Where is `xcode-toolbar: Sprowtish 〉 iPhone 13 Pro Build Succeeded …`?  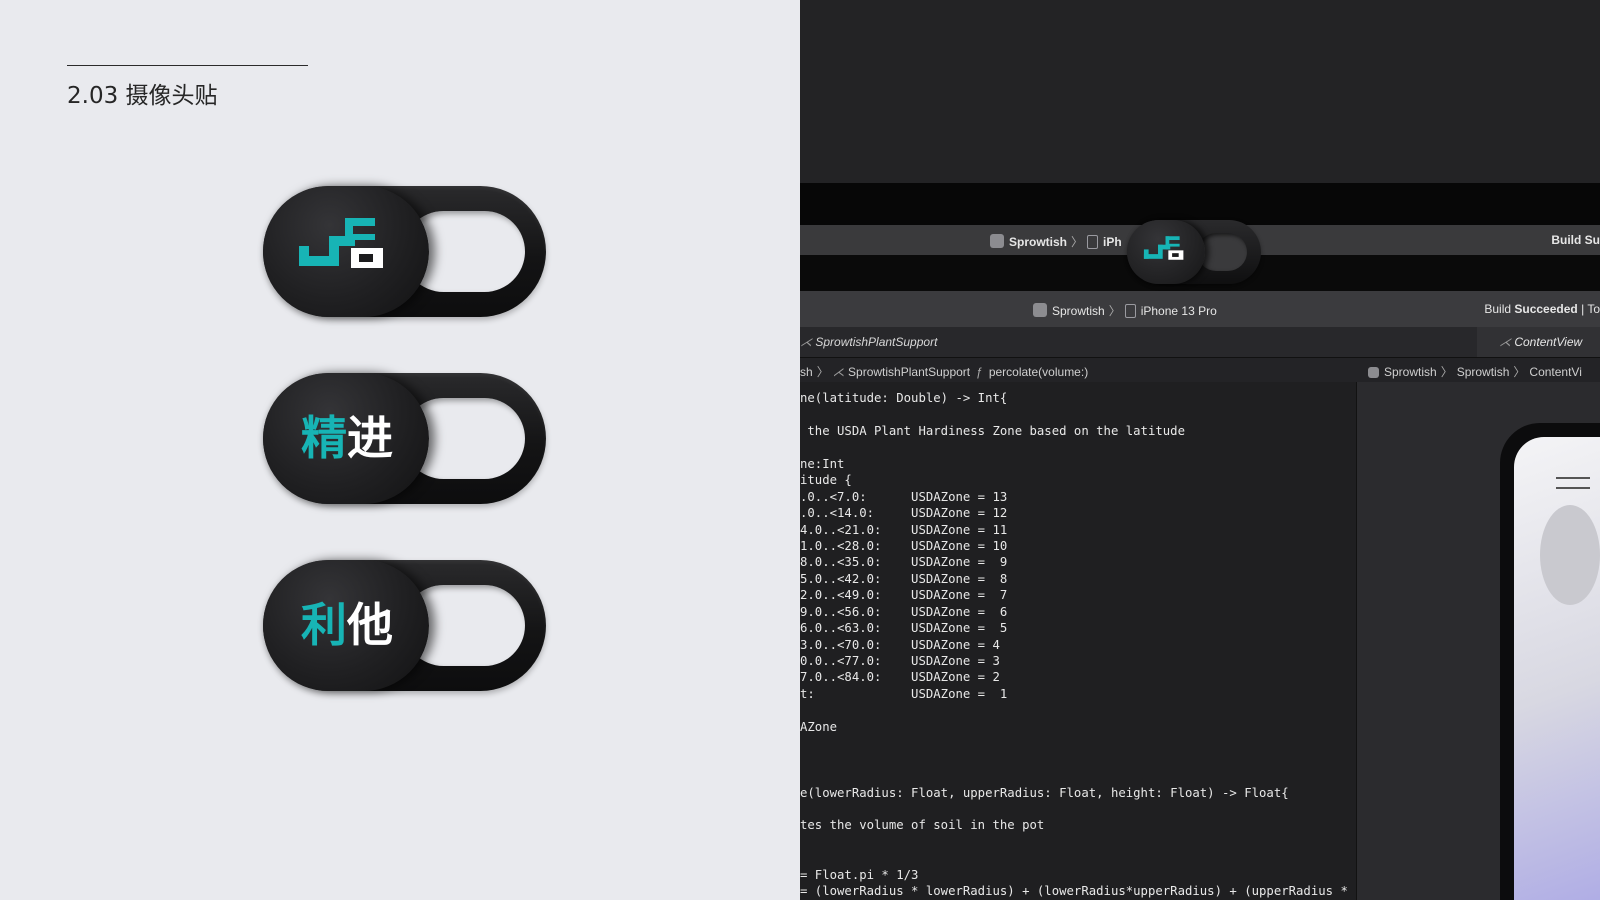
xcode-toolbar: Sprowtish 〉 iPhone 13 Pro Build Succeeded … is located at coordinates (1200, 309).